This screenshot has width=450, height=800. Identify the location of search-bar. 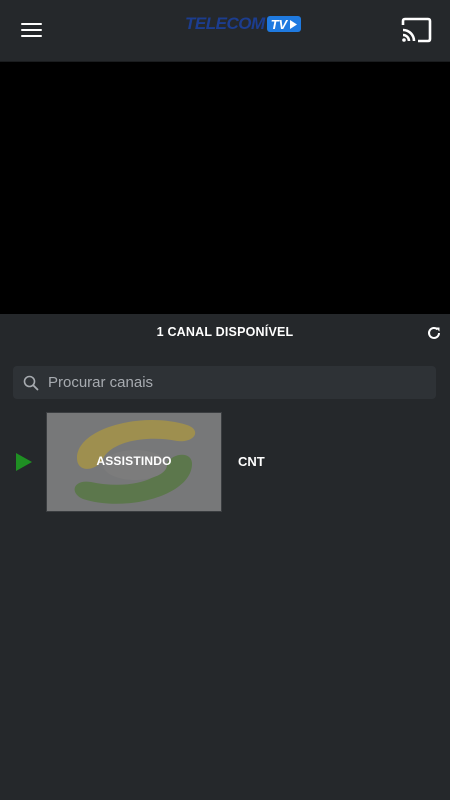
(224, 382).